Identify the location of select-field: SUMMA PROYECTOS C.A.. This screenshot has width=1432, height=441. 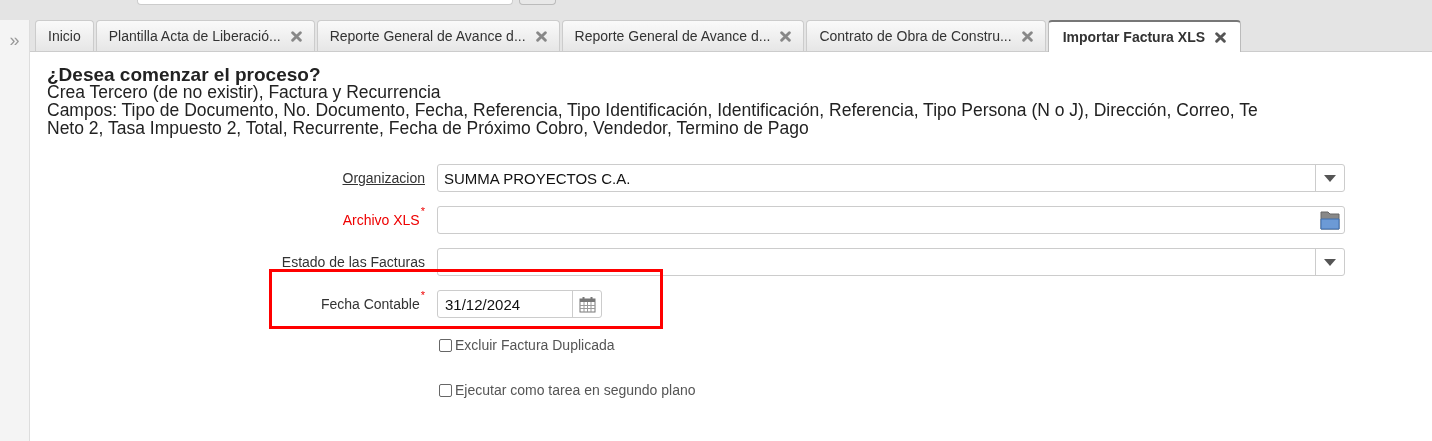
(891, 178).